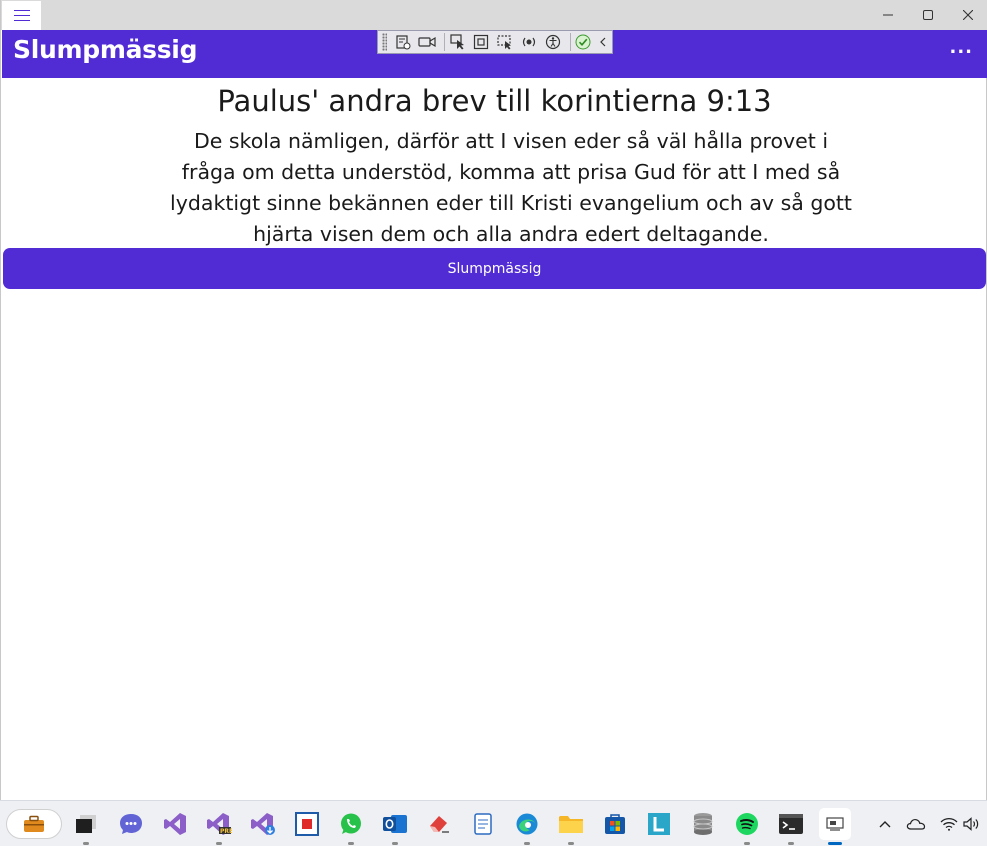  I want to click on video-camera-icon, so click(427, 42).